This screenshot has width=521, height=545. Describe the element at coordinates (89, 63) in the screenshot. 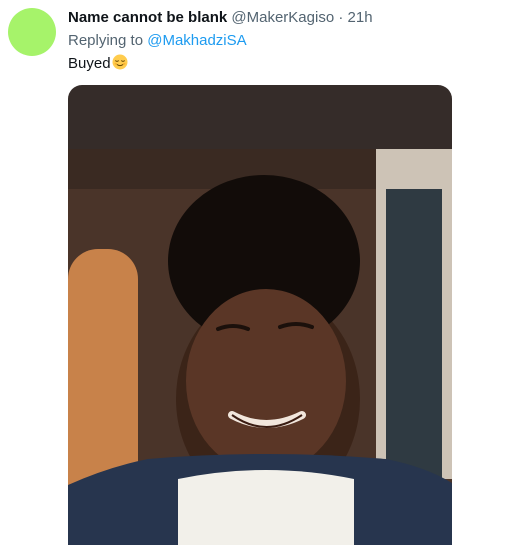

I see `tweet-text-content: Buyed` at that location.